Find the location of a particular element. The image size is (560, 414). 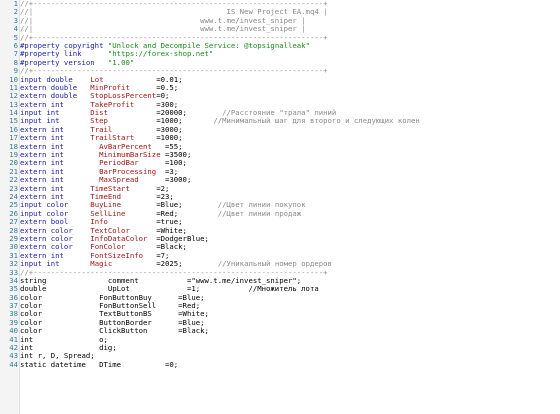

code-line: 44 static datetime DTime =0; is located at coordinates (280, 364).